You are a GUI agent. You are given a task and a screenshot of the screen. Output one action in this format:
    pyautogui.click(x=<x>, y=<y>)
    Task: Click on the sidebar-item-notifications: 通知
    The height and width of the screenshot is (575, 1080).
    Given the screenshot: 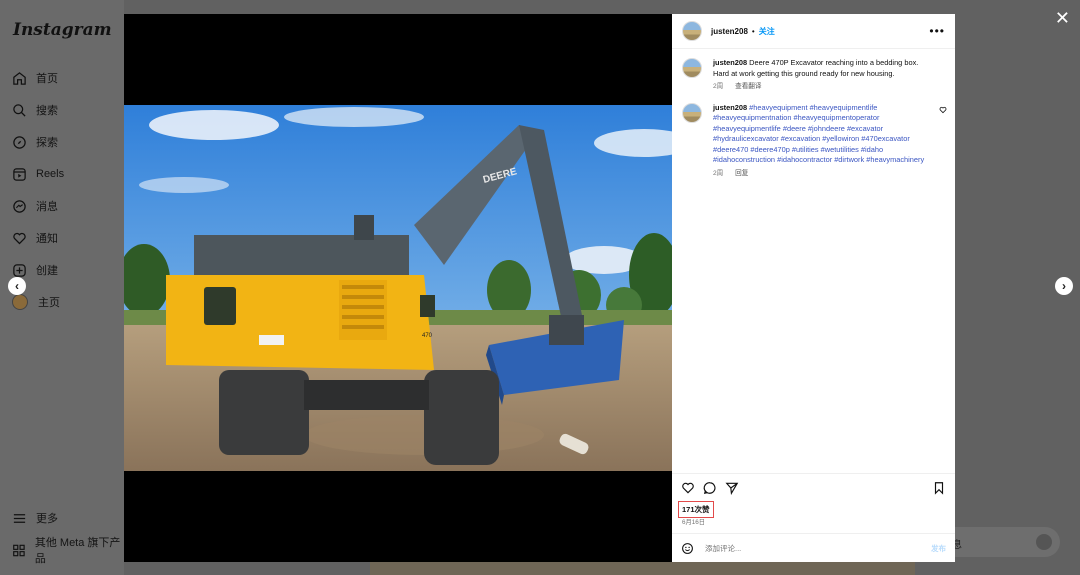 What is the action you would take?
    pyautogui.click(x=38, y=238)
    